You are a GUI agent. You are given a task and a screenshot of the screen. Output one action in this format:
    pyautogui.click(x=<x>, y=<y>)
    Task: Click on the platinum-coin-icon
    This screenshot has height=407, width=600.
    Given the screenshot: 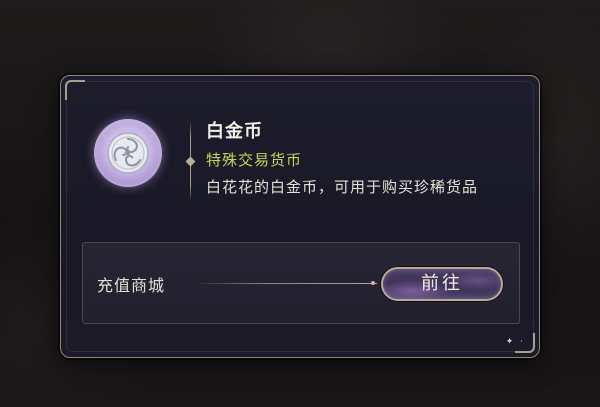 What is the action you would take?
    pyautogui.click(x=128, y=153)
    